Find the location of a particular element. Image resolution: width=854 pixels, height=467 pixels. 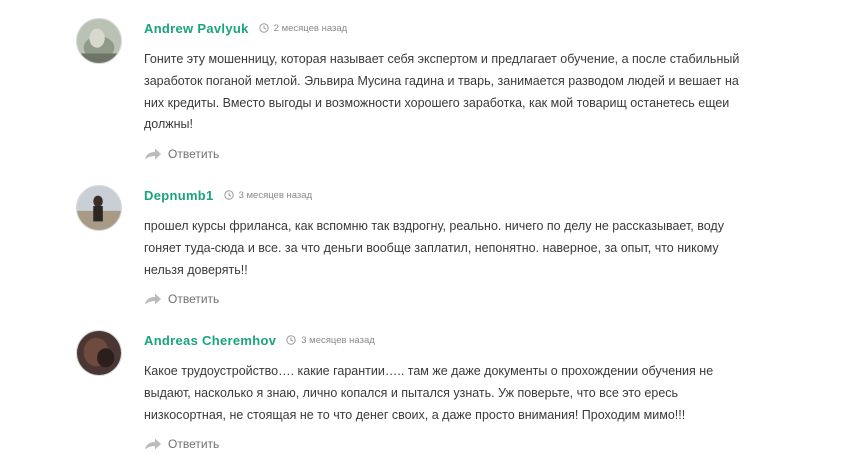

comment-date: 2 месяцев назад is located at coordinates (303, 28).